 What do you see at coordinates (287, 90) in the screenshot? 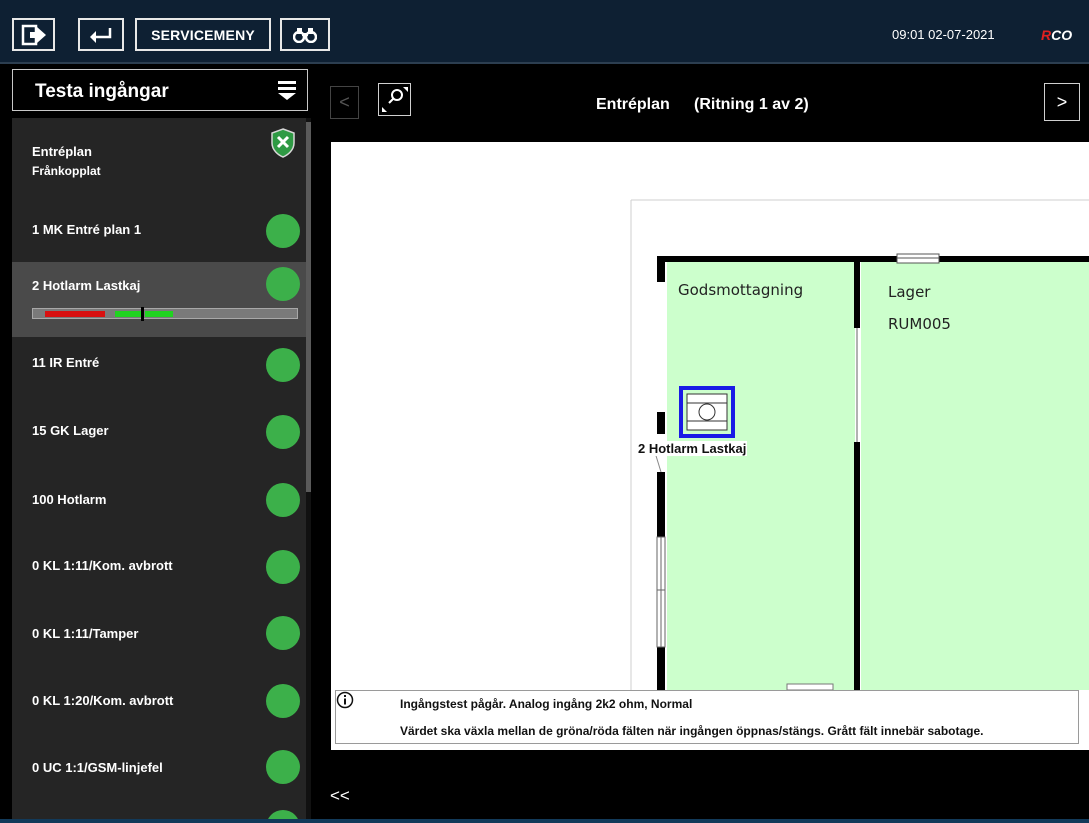
I see `menu-icon` at bounding box center [287, 90].